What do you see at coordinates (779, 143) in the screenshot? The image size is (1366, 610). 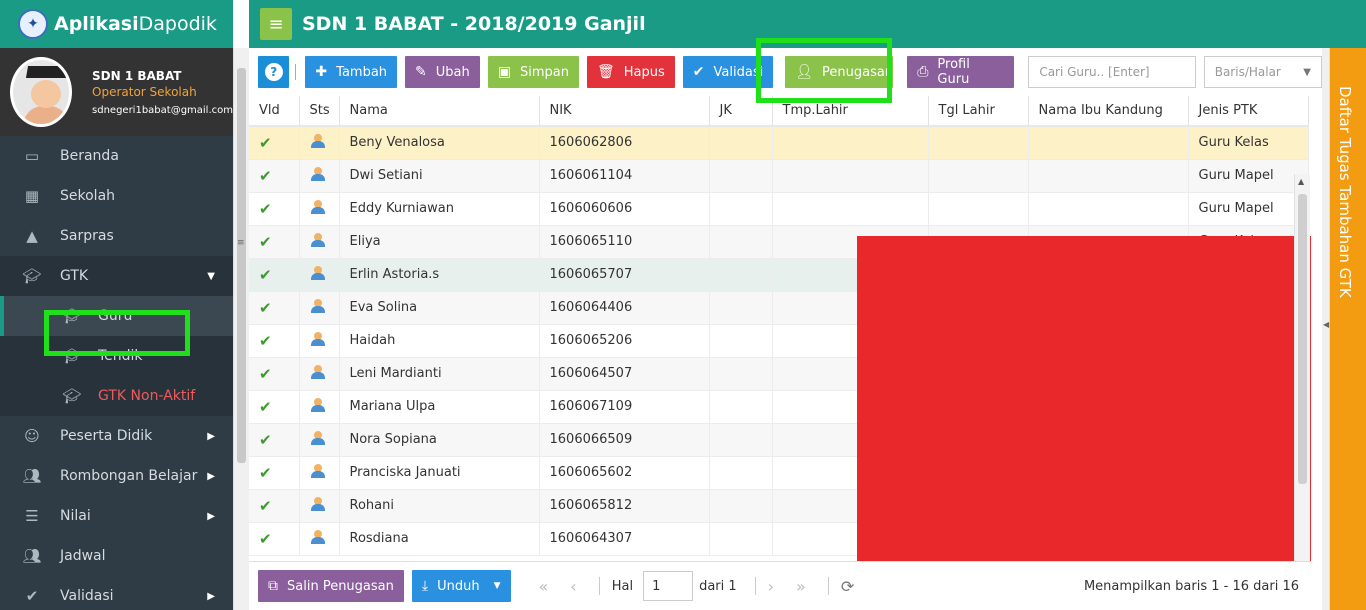 I see `table-row: ✔ Beny Venalosa 1606062806 Guru Kelas` at bounding box center [779, 143].